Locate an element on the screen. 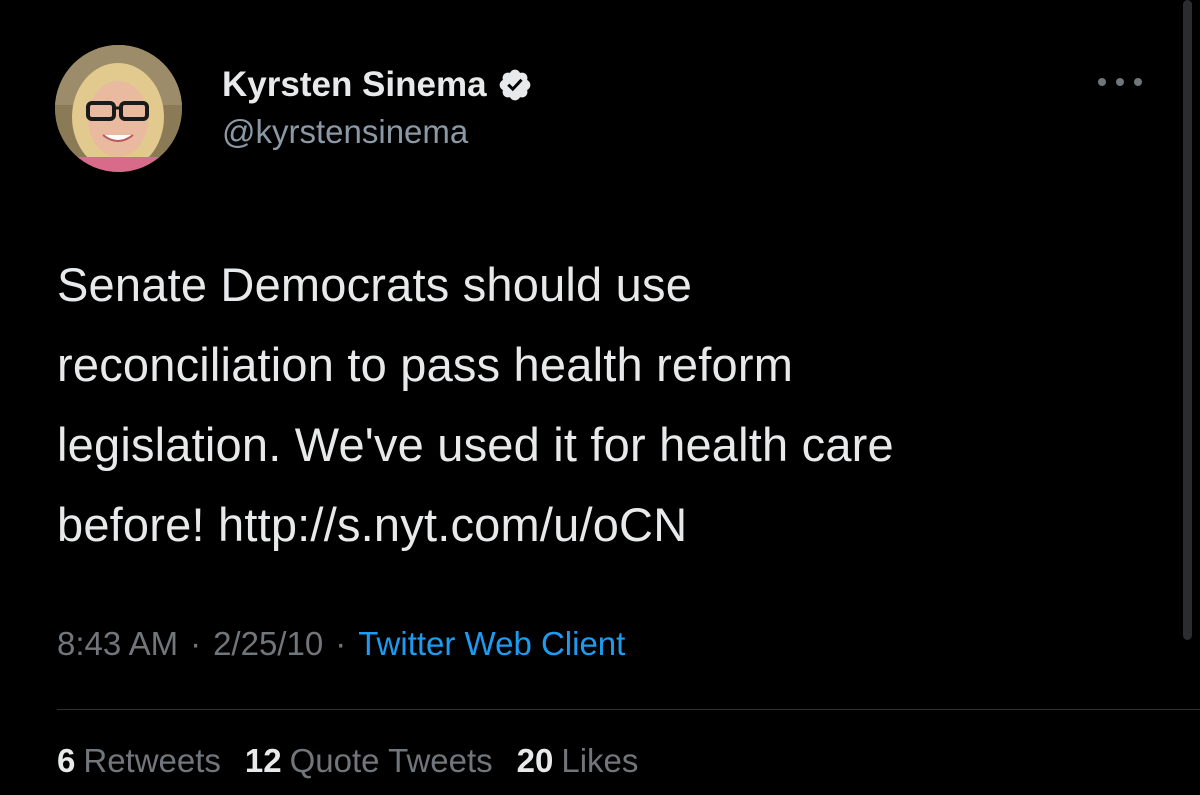 Image resolution: width=1200 pixels, height=795 pixels. more-horizontal-icon is located at coordinates (1120, 82).